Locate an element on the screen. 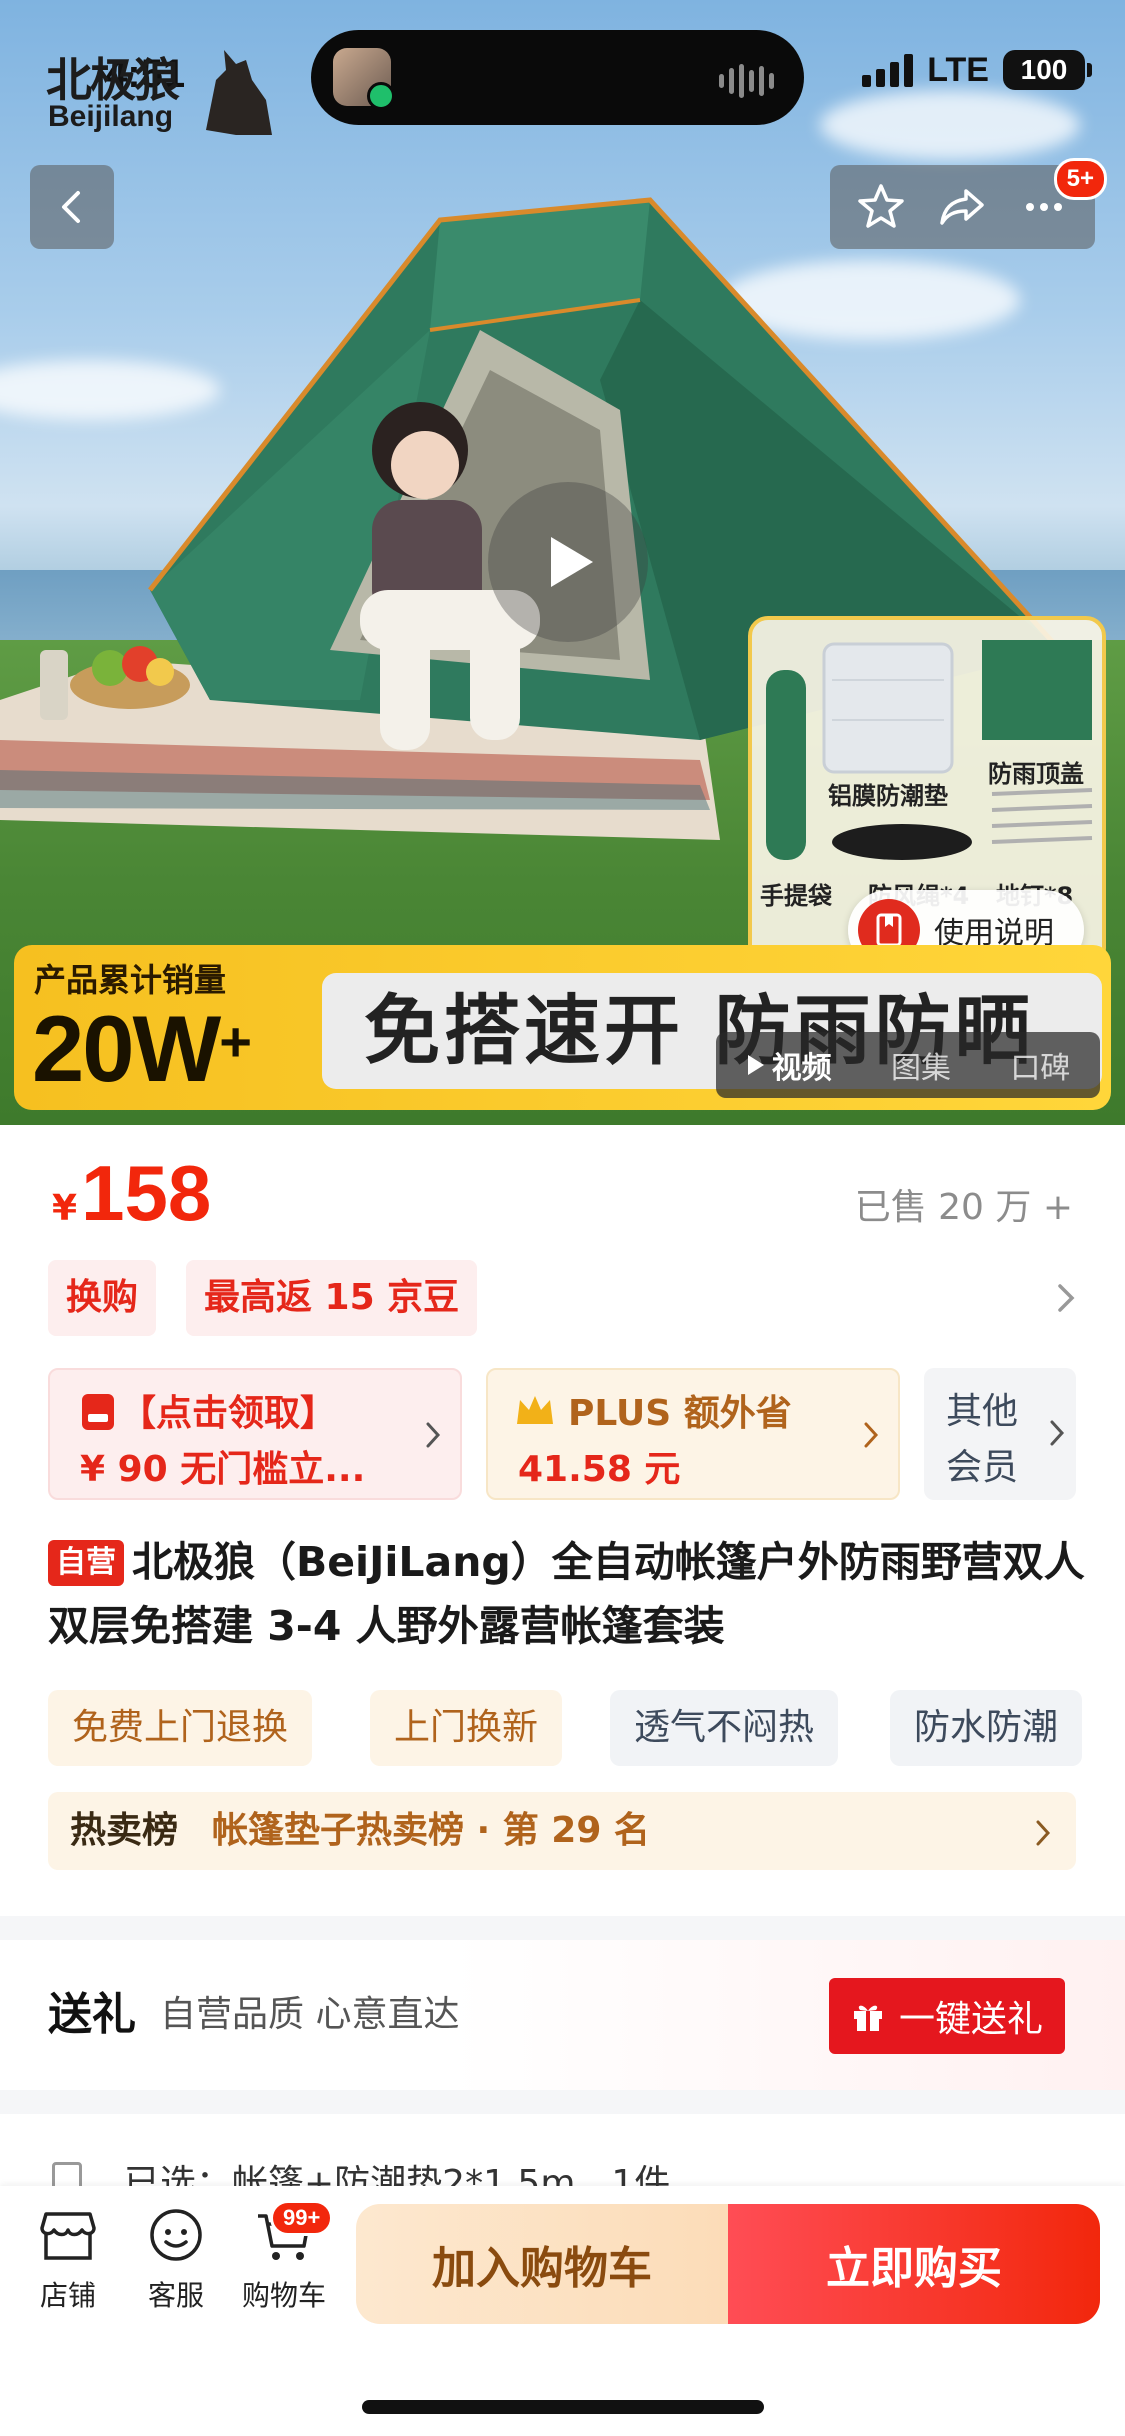 This screenshot has width=1125, height=2436. other-membership-card: 其他 会员 is located at coordinates (1000, 1434).